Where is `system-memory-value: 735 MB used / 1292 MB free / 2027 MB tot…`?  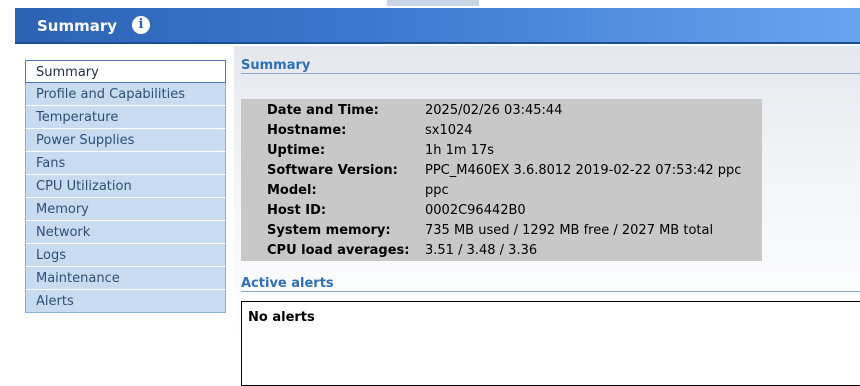
system-memory-value: 735 MB used / 1292 MB free / 2027 MB tot… is located at coordinates (569, 230).